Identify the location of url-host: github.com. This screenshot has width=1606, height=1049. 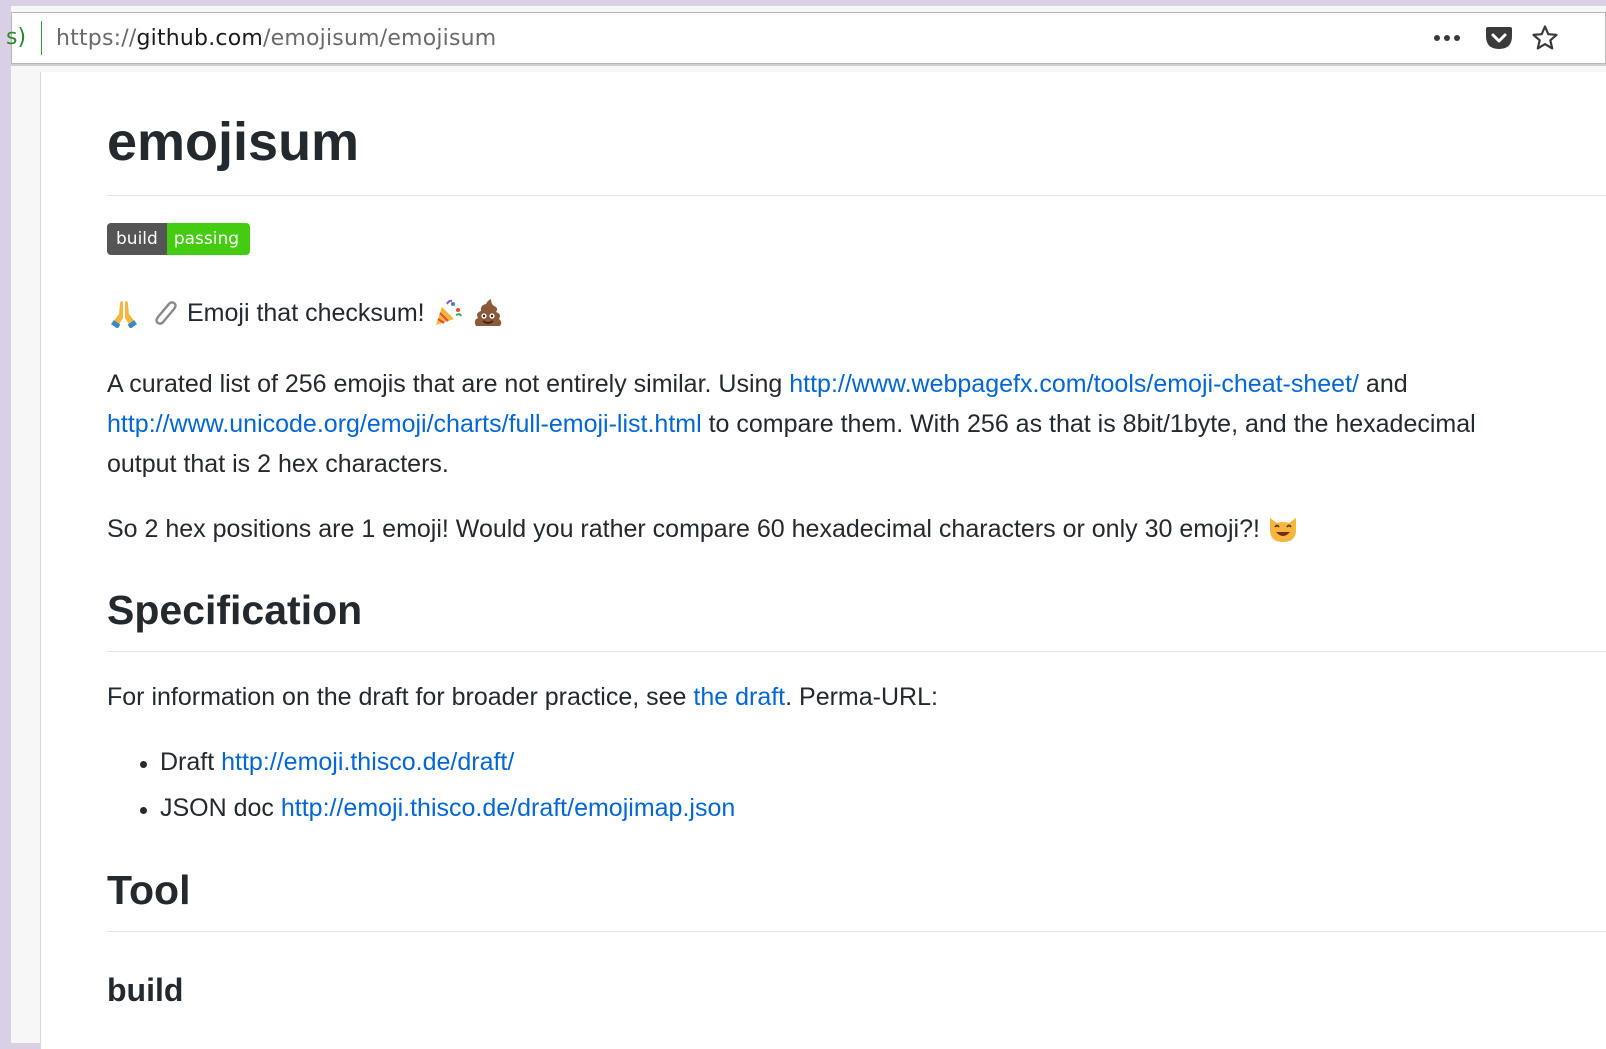
(200, 38).